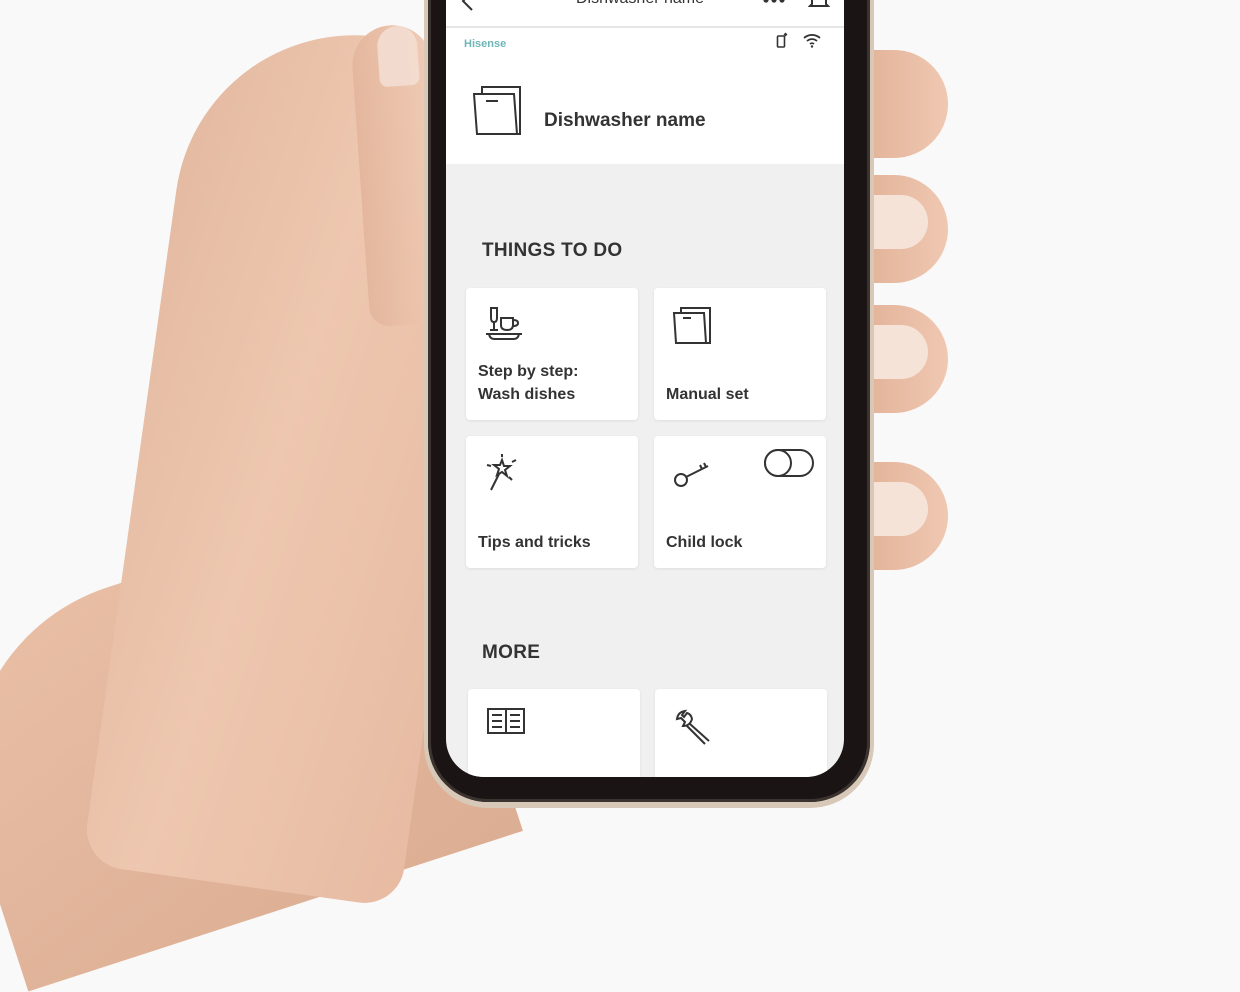 This screenshot has height=992, width=1240. I want to click on manual-book-icon, so click(506, 724).